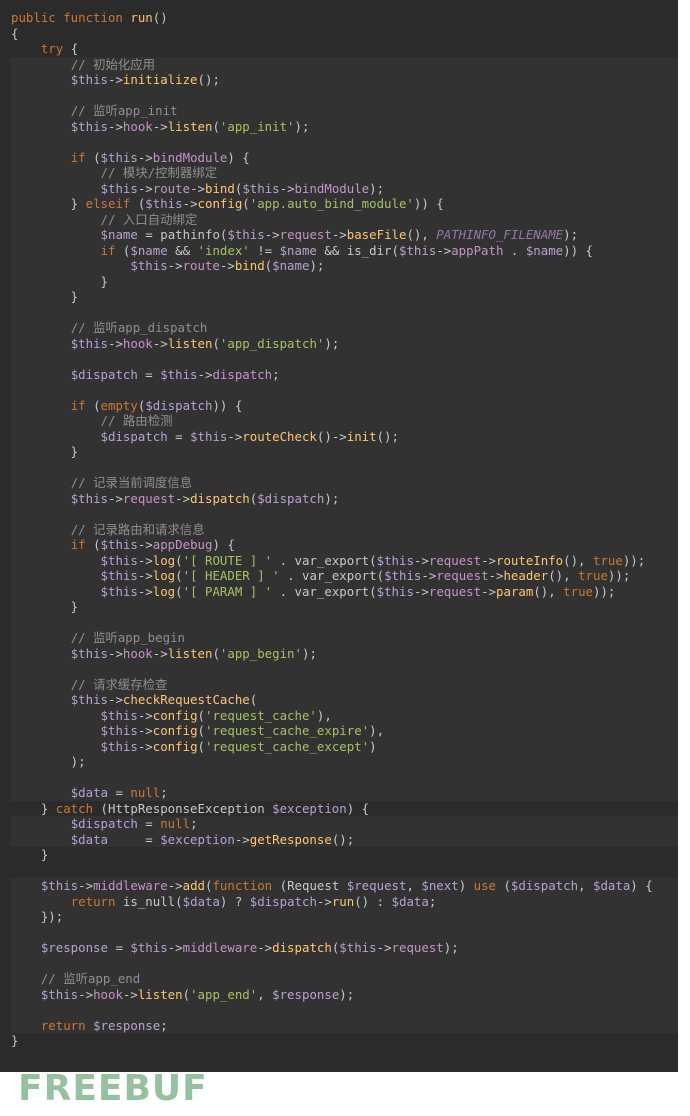  Describe the element at coordinates (466, 885) in the screenshot. I see `code-token: )` at that location.